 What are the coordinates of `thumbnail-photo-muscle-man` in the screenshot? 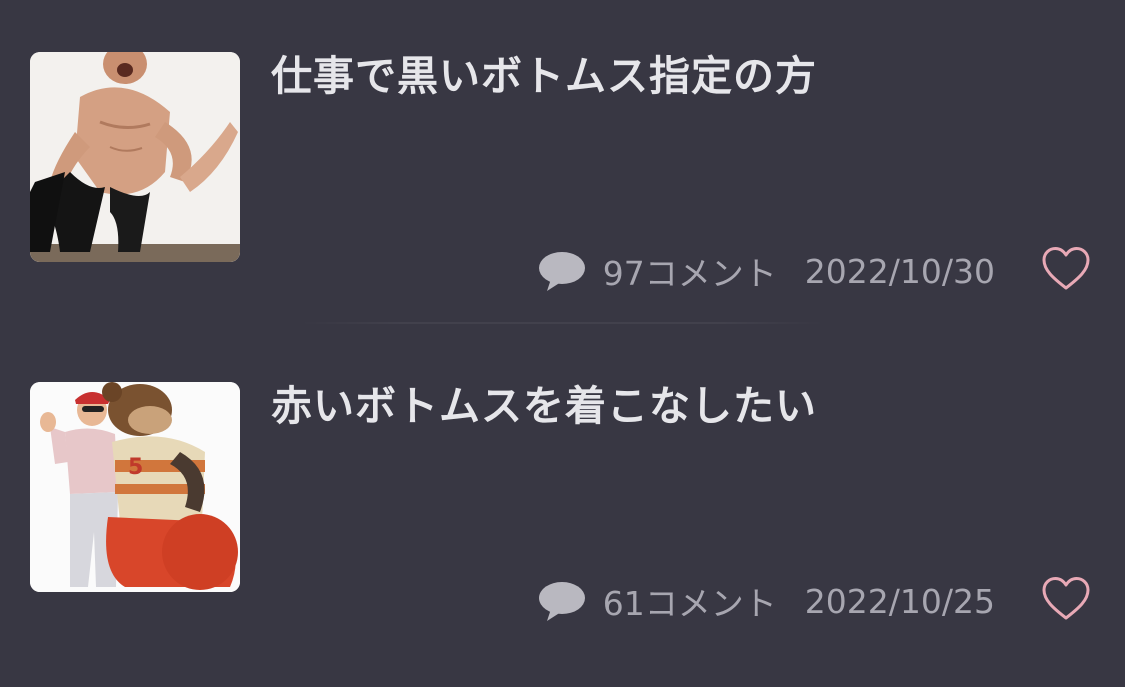 It's located at (135, 157).